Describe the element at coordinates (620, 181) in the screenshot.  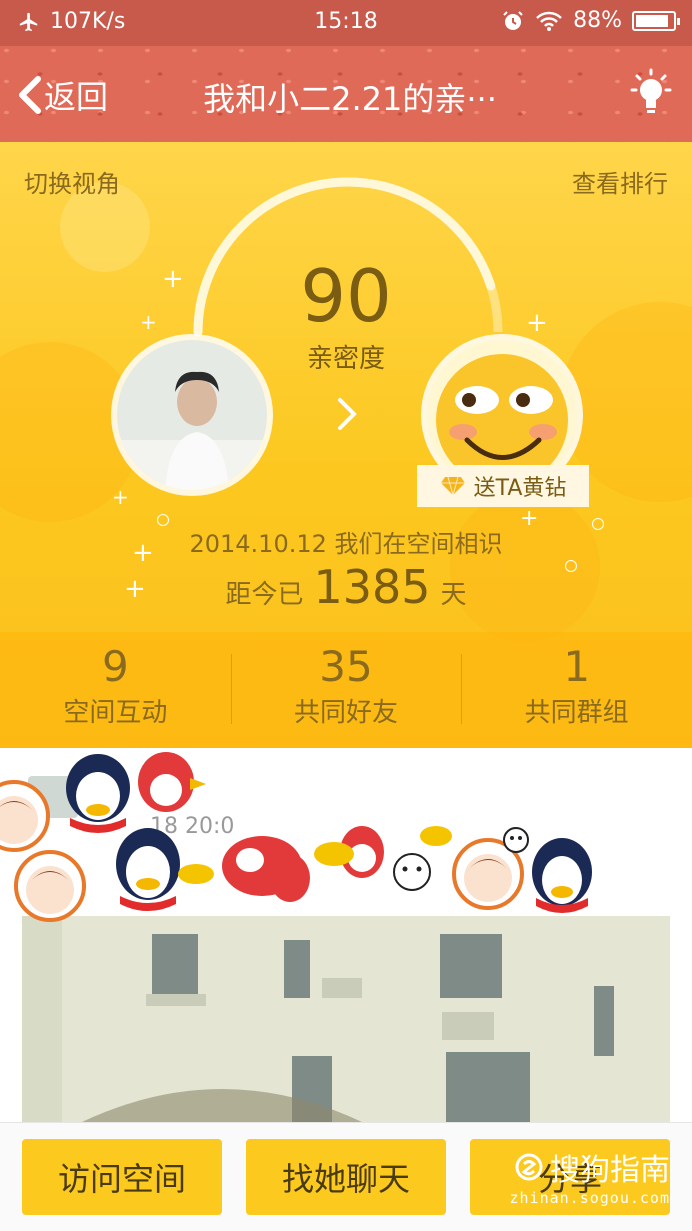
I see `view-ranking-link: 查看排行` at that location.